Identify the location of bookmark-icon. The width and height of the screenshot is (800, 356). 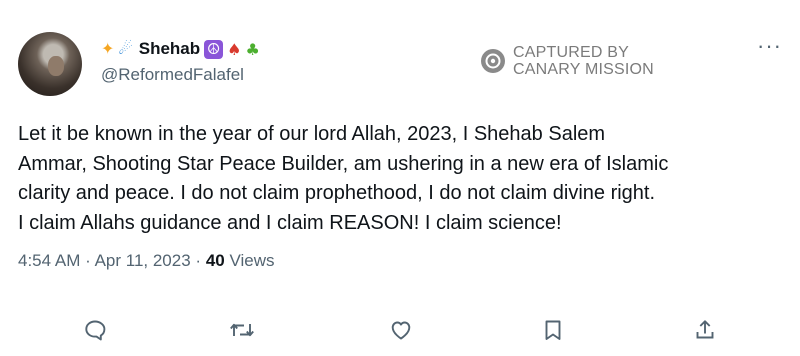
(553, 330).